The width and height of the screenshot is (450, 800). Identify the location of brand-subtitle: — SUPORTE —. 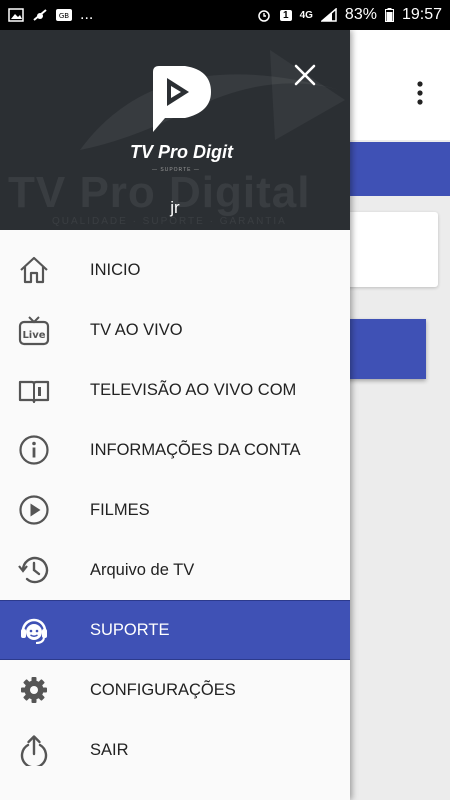
(176, 170).